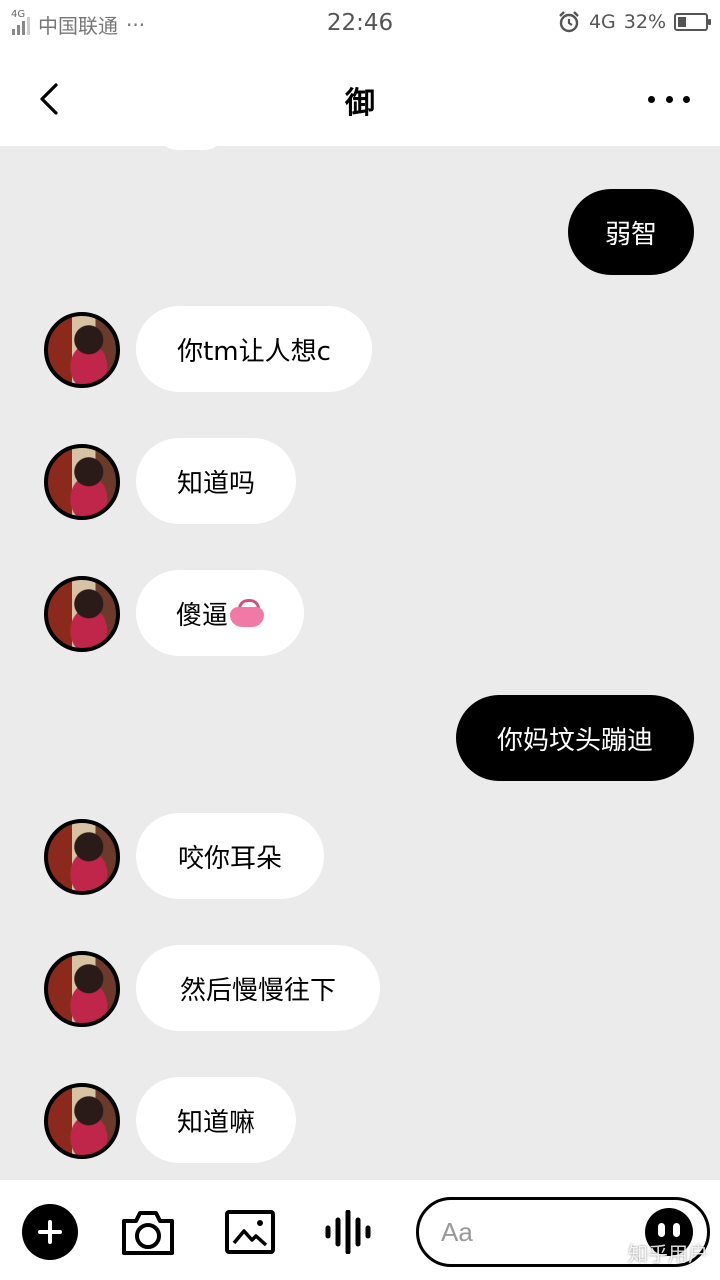  What do you see at coordinates (661, 1230) in the screenshot?
I see `emoji-icon` at bounding box center [661, 1230].